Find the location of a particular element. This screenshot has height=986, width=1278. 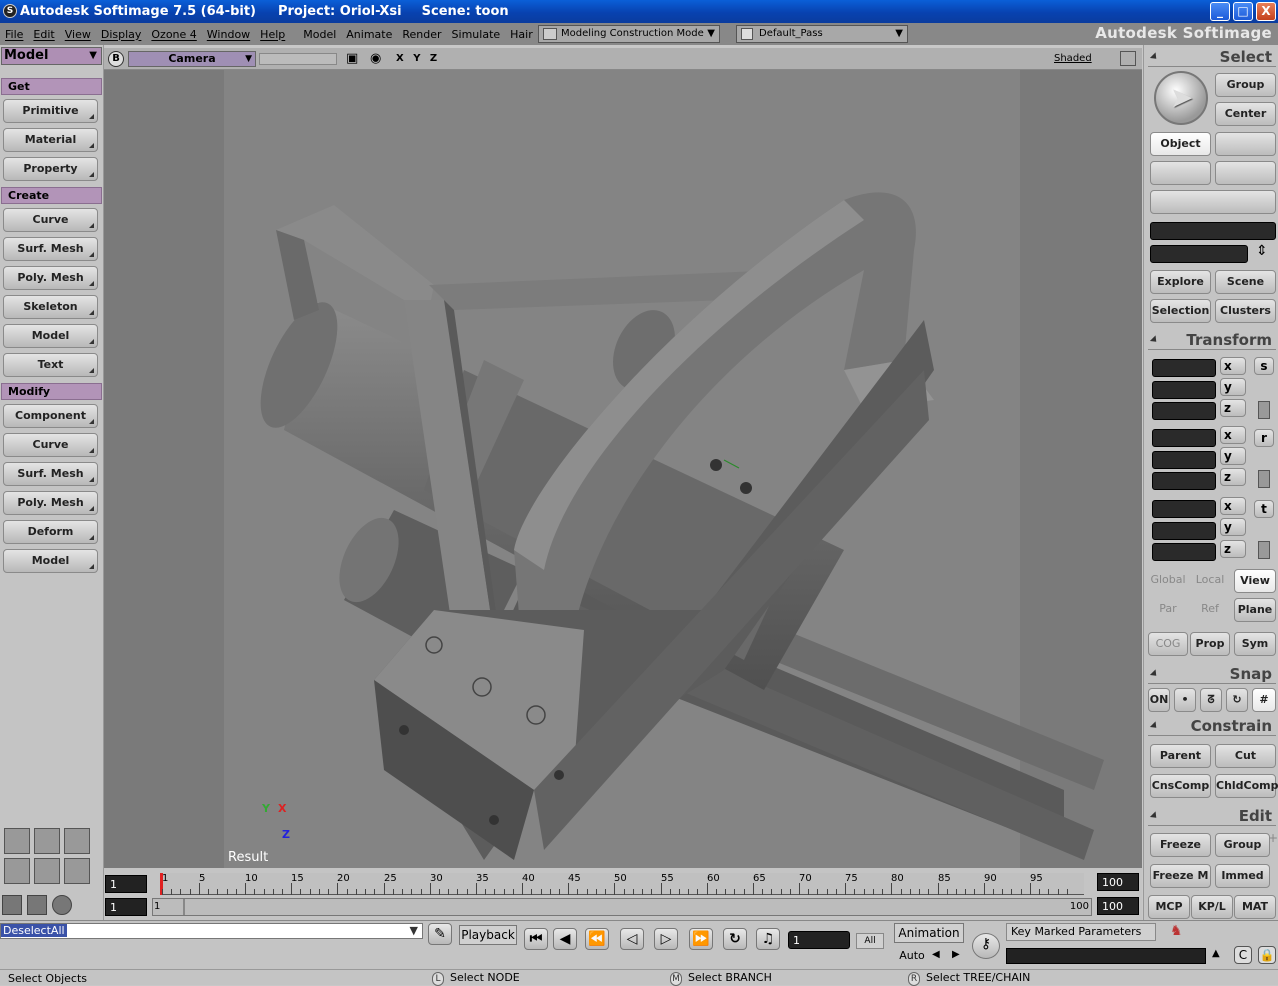

previous-key-icon: ◀ is located at coordinates (936, 954).